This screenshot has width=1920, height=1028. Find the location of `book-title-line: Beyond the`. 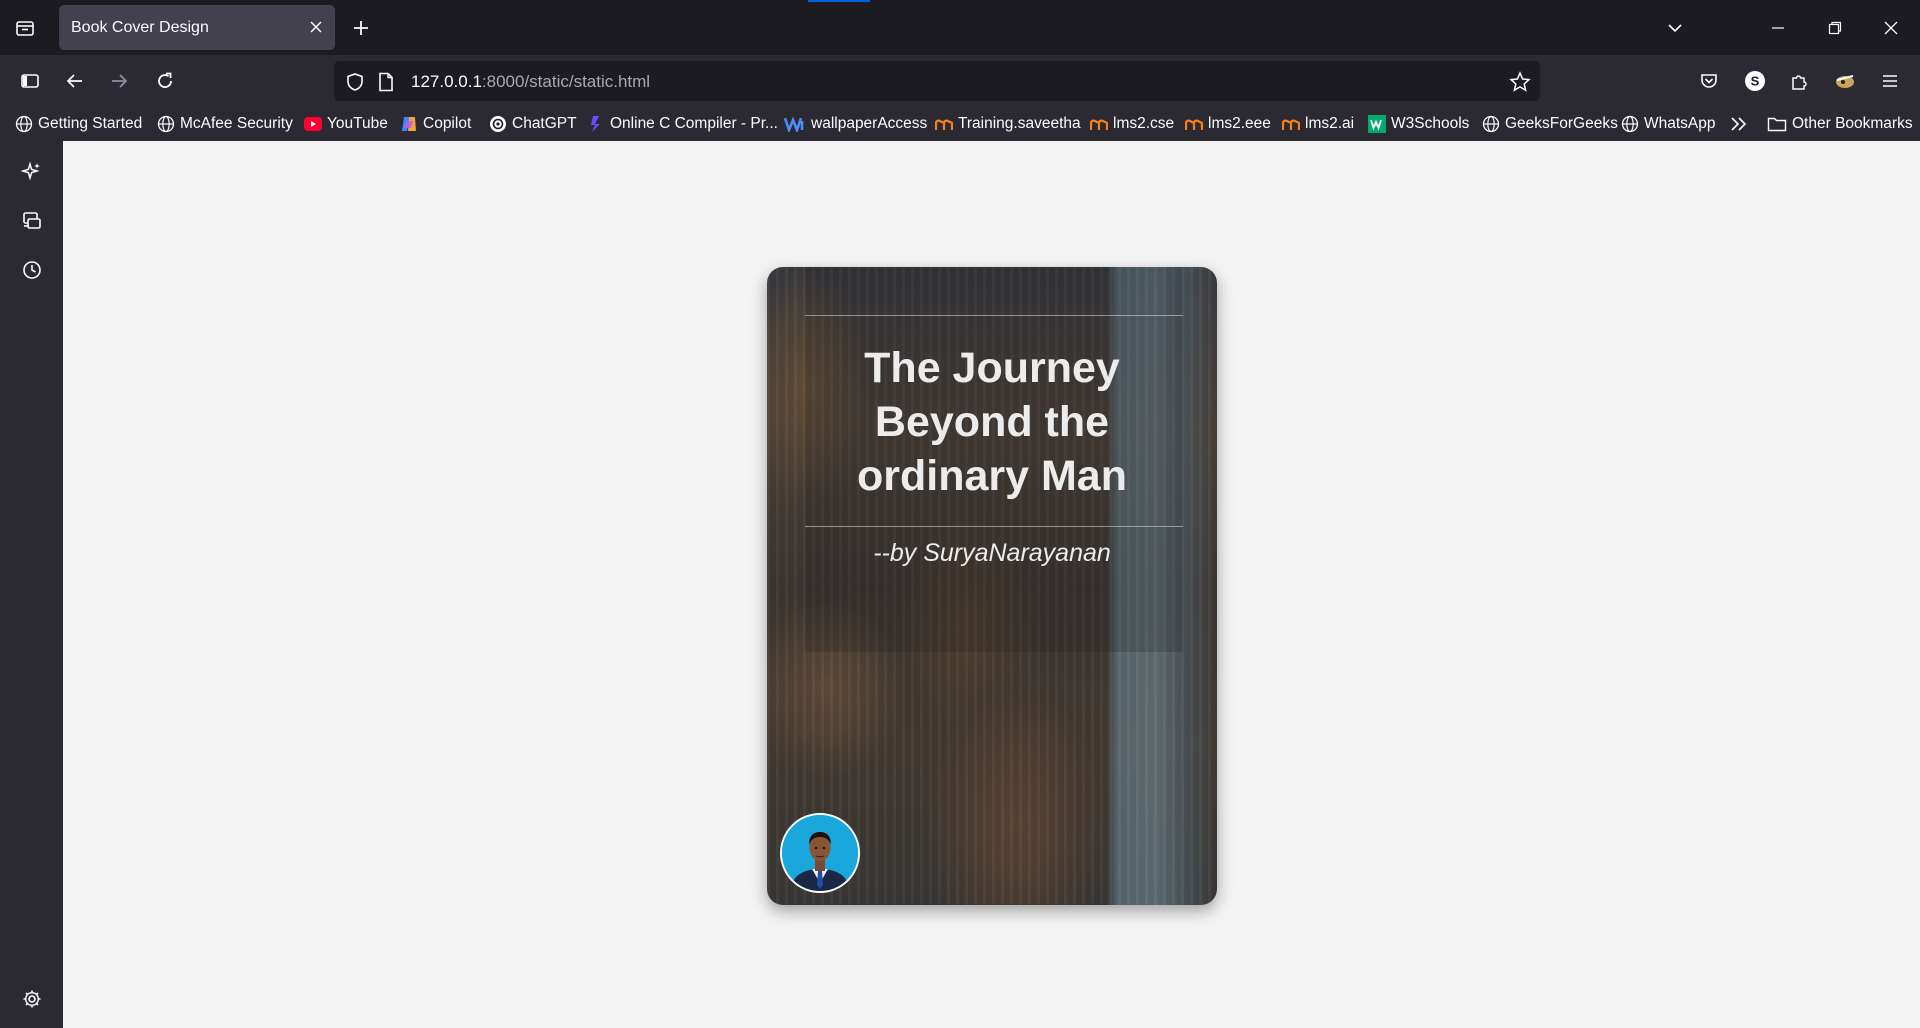

book-title-line: Beyond the is located at coordinates (992, 422).